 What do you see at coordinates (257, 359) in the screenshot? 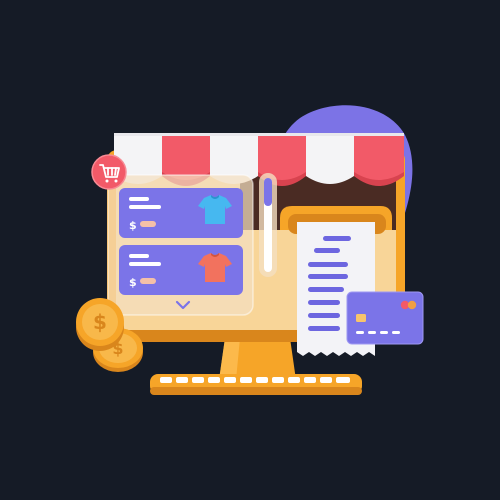
I see `monitor-stand` at bounding box center [257, 359].